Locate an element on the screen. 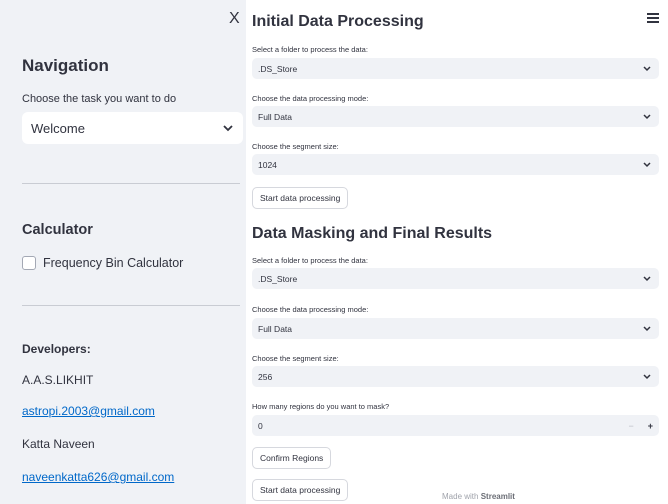 The width and height of the screenshot is (668, 504). s1-folder-select: .DS_Store is located at coordinates (455, 68).